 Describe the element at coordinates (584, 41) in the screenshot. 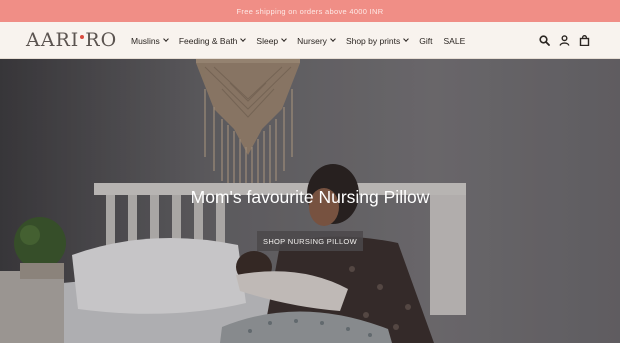

I see `cart-icon` at that location.